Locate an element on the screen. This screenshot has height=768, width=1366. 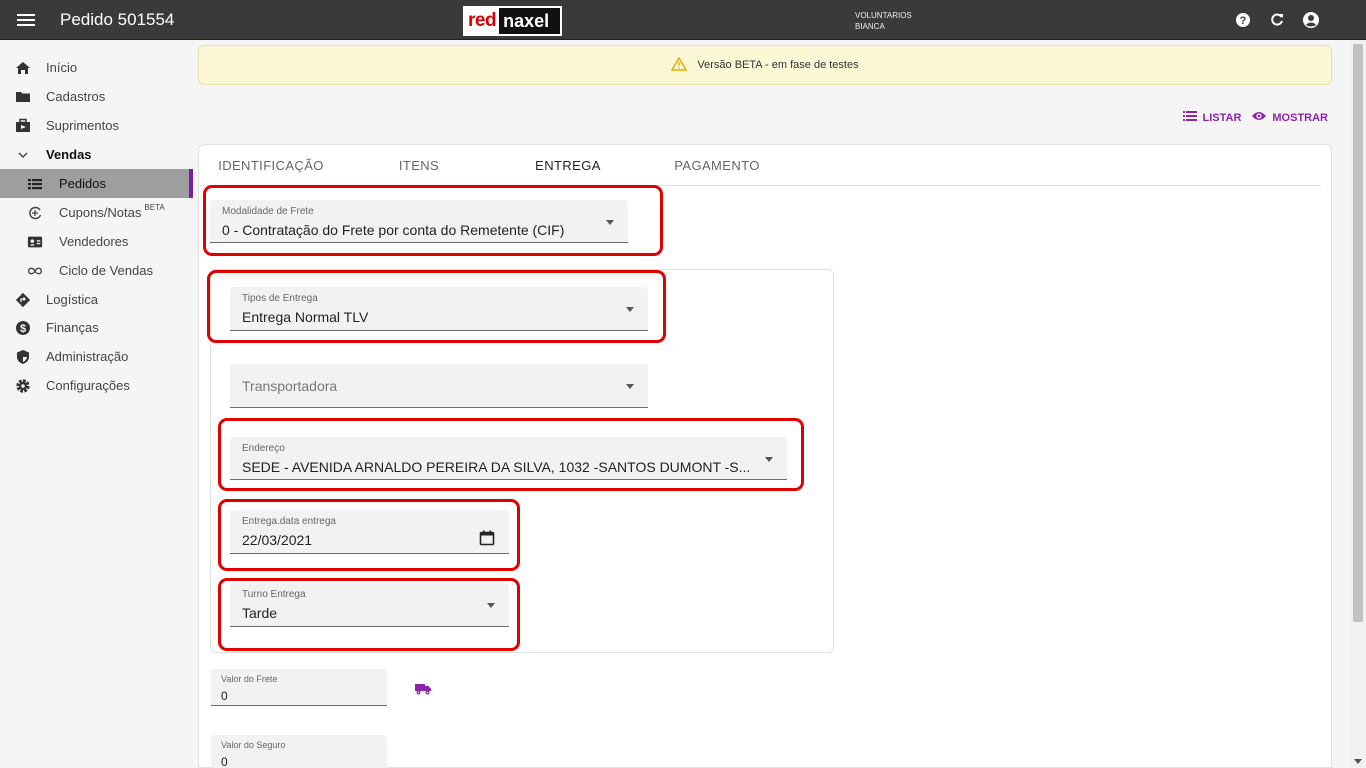
turno-entrega-label: Turno Entrega is located at coordinates (274, 594).